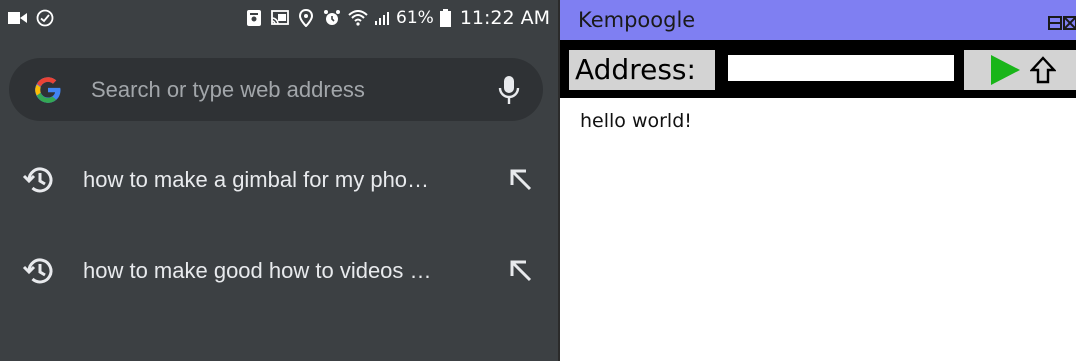 The height and width of the screenshot is (361, 1076). Describe the element at coordinates (332, 18) in the screenshot. I see `alarm-icon` at that location.